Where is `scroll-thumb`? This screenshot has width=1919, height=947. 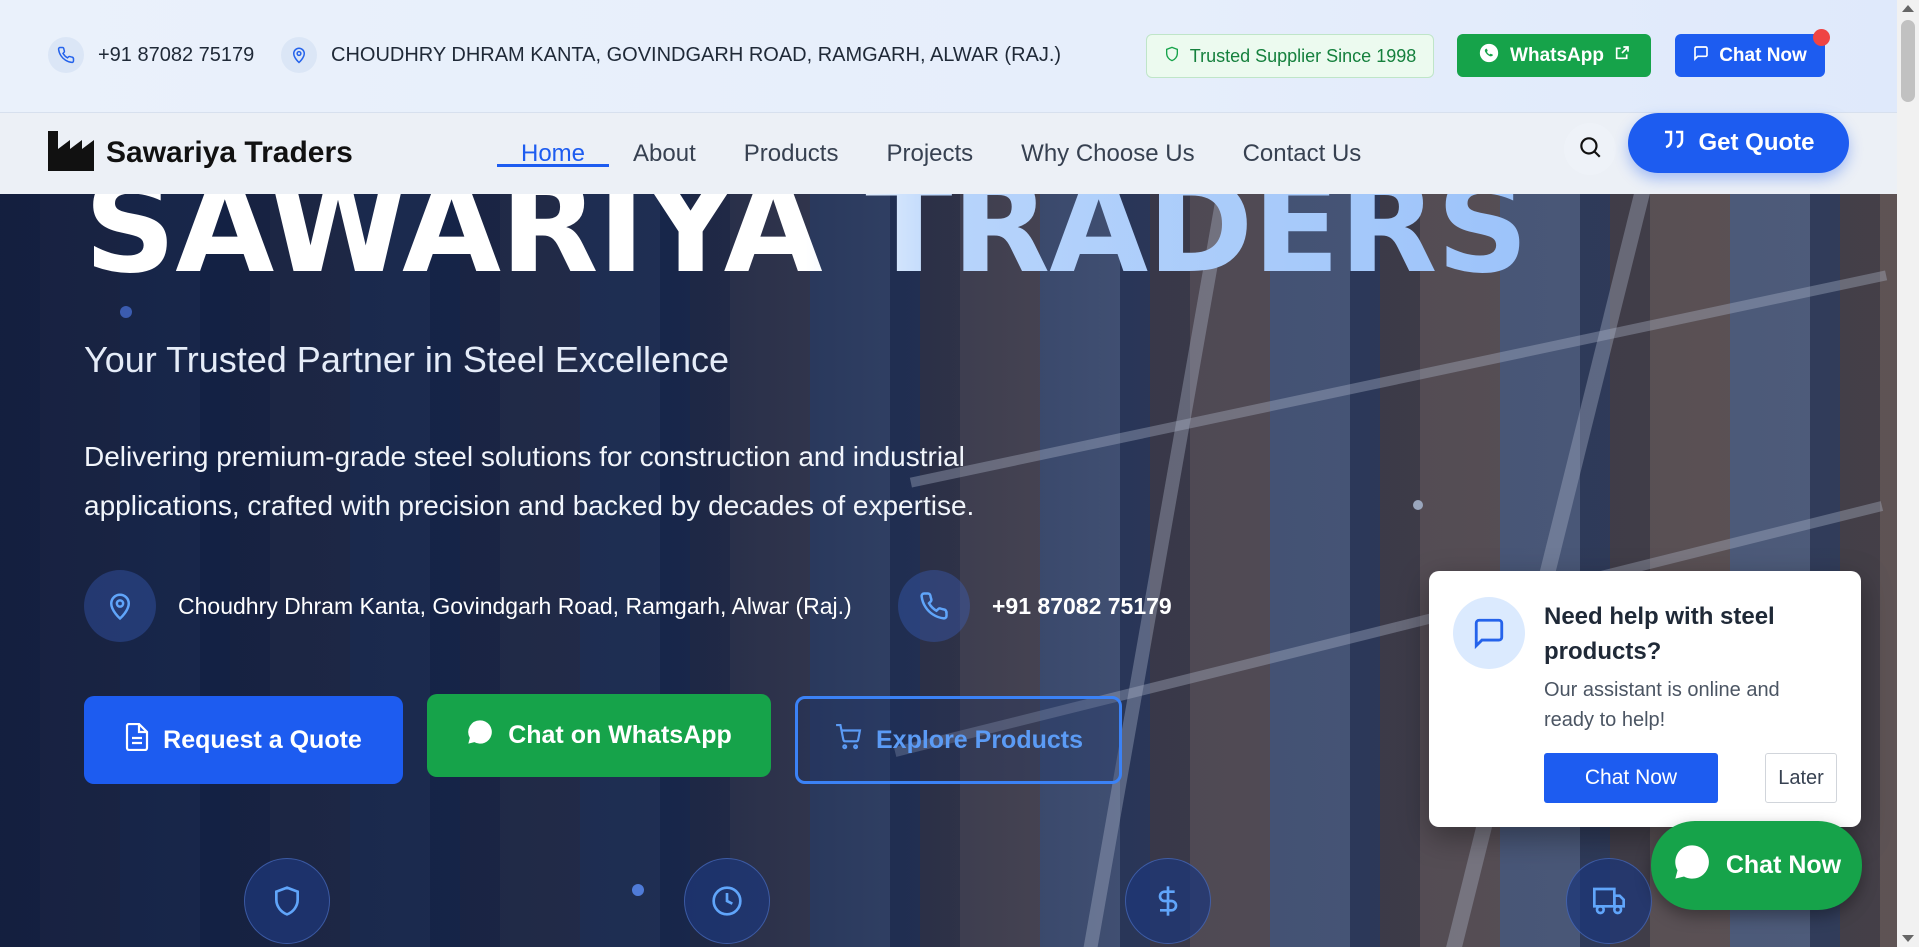 scroll-thumb is located at coordinates (1908, 61).